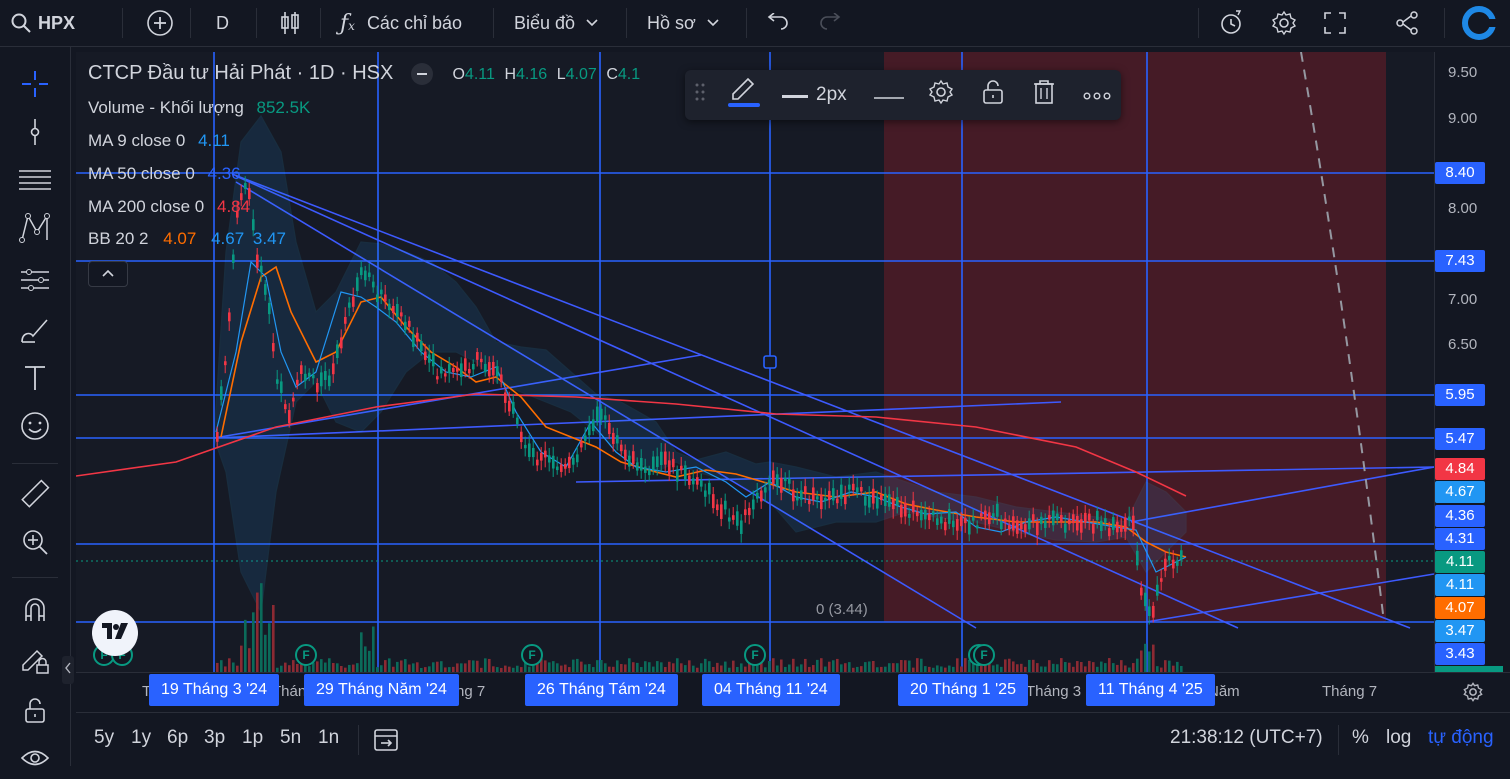 The image size is (1510, 779). Describe the element at coordinates (35, 230) in the screenshot. I see `pattern-tool` at that location.